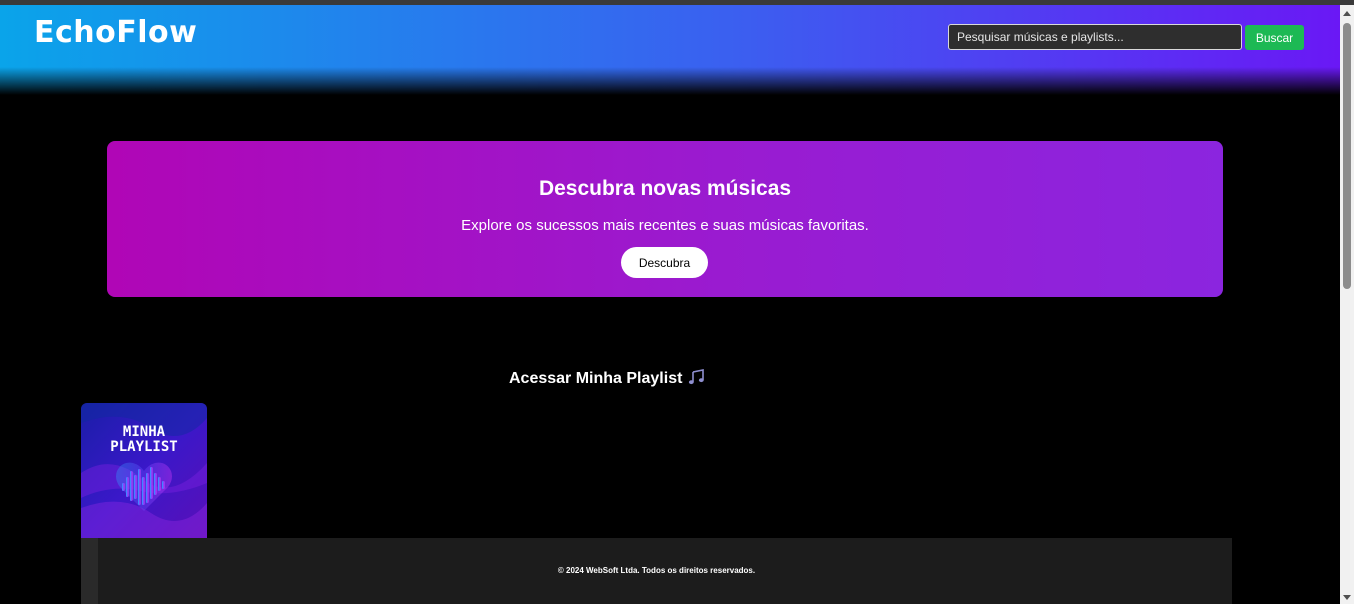  I want to click on header-fade, so click(670, 81).